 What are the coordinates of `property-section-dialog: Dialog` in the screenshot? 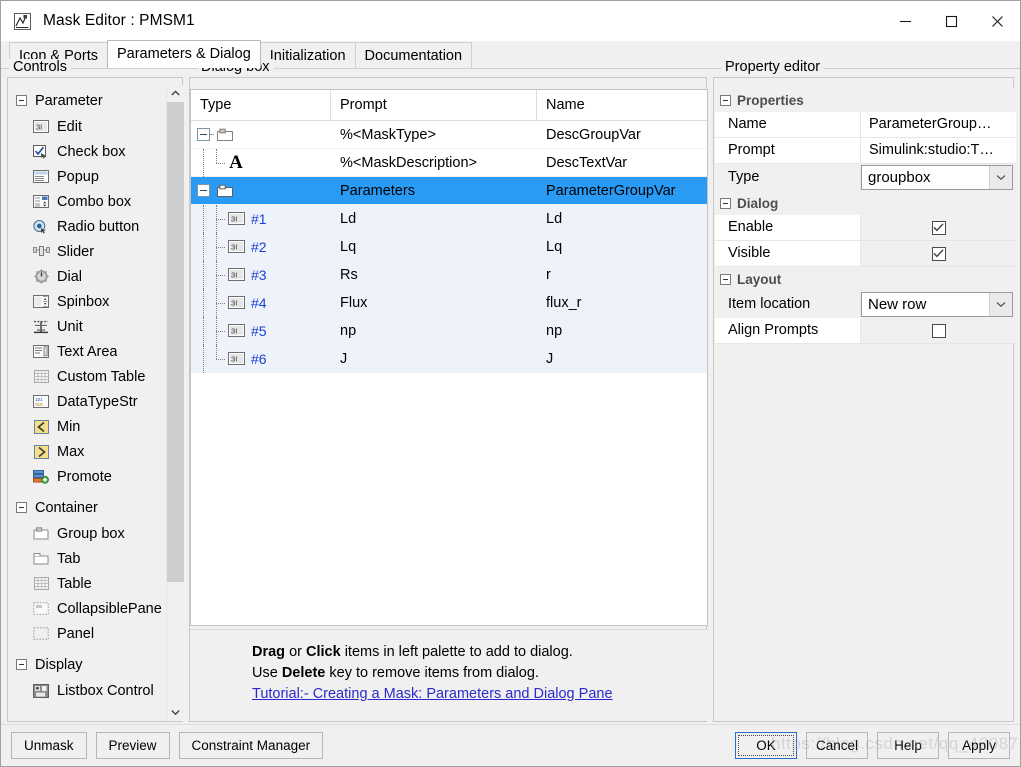 It's located at (865, 203).